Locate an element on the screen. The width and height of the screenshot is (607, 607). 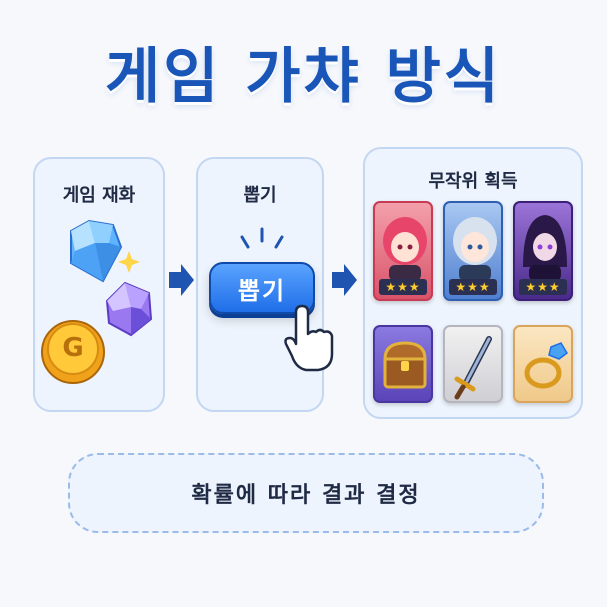
blue-gem-icon is located at coordinates (96, 251).